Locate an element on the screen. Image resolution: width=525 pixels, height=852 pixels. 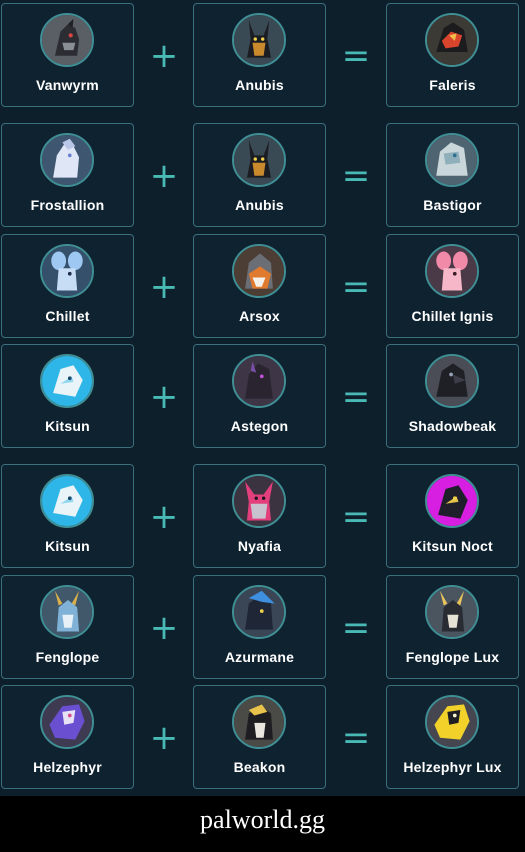
parent-2-card: Arsox is located at coordinates (259, 286).